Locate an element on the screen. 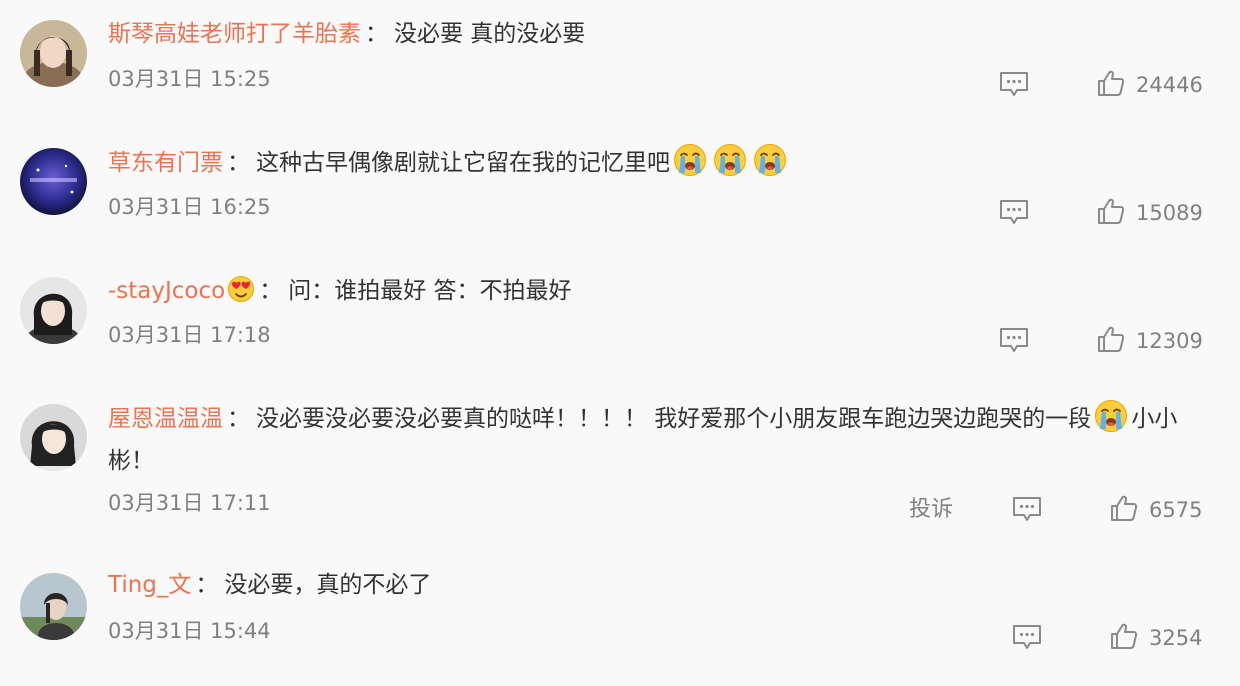 The image size is (1240, 686). comment-text: 问：谁拍最好 答：不拍最好 is located at coordinates (430, 291).